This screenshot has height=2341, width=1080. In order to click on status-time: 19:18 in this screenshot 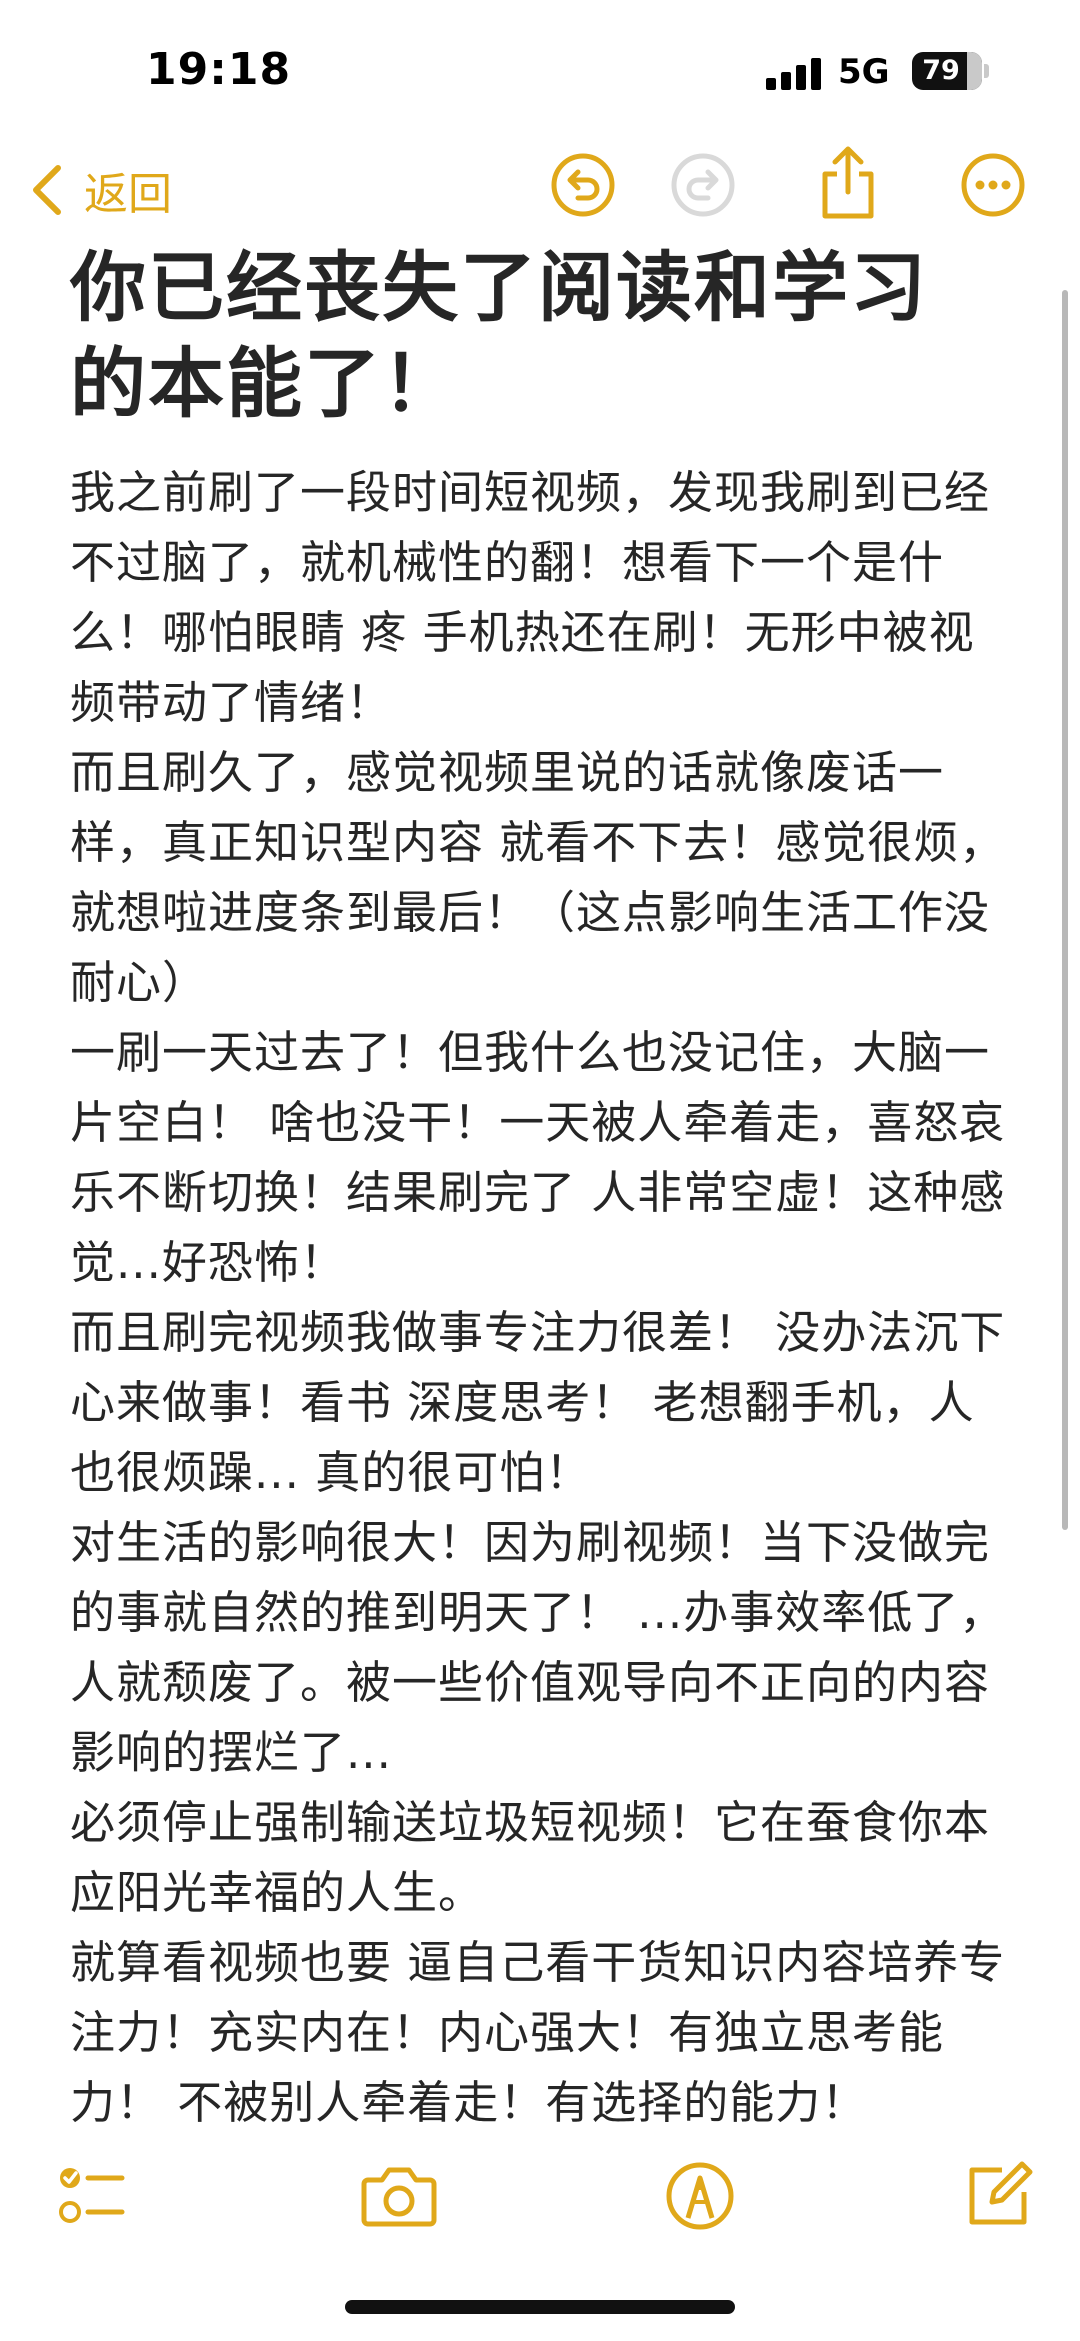, I will do `click(219, 69)`.